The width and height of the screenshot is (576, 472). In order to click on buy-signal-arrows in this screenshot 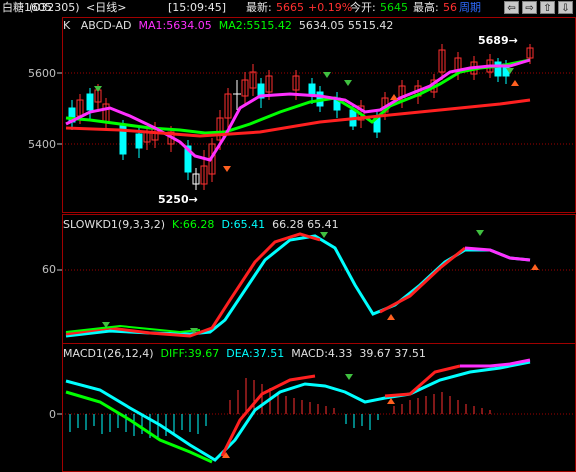, I will do `click(371, 126)`.